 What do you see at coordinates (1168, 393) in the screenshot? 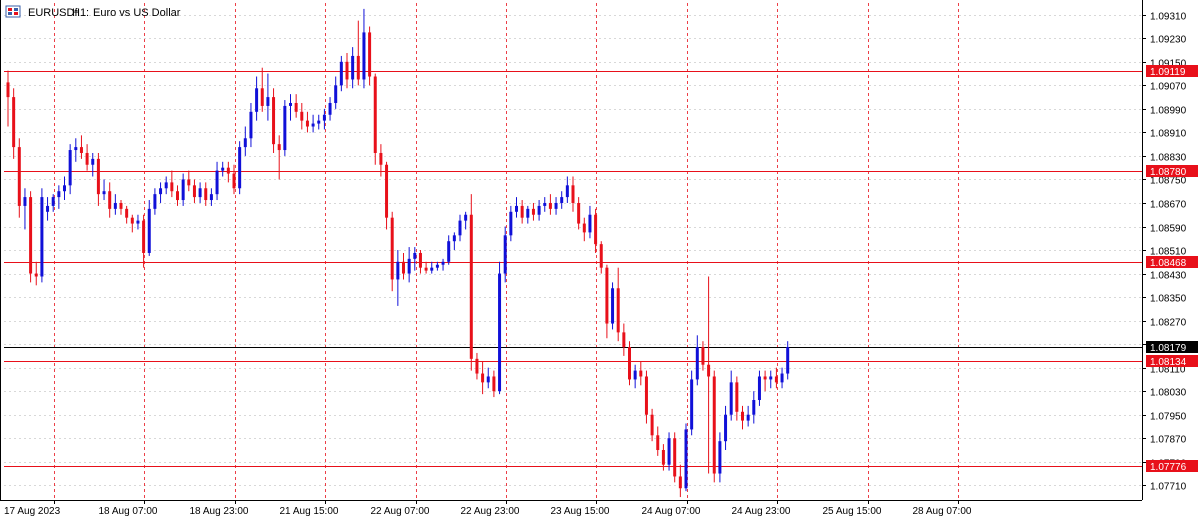
I see `price-tick-label: 1.08030` at bounding box center [1168, 393].